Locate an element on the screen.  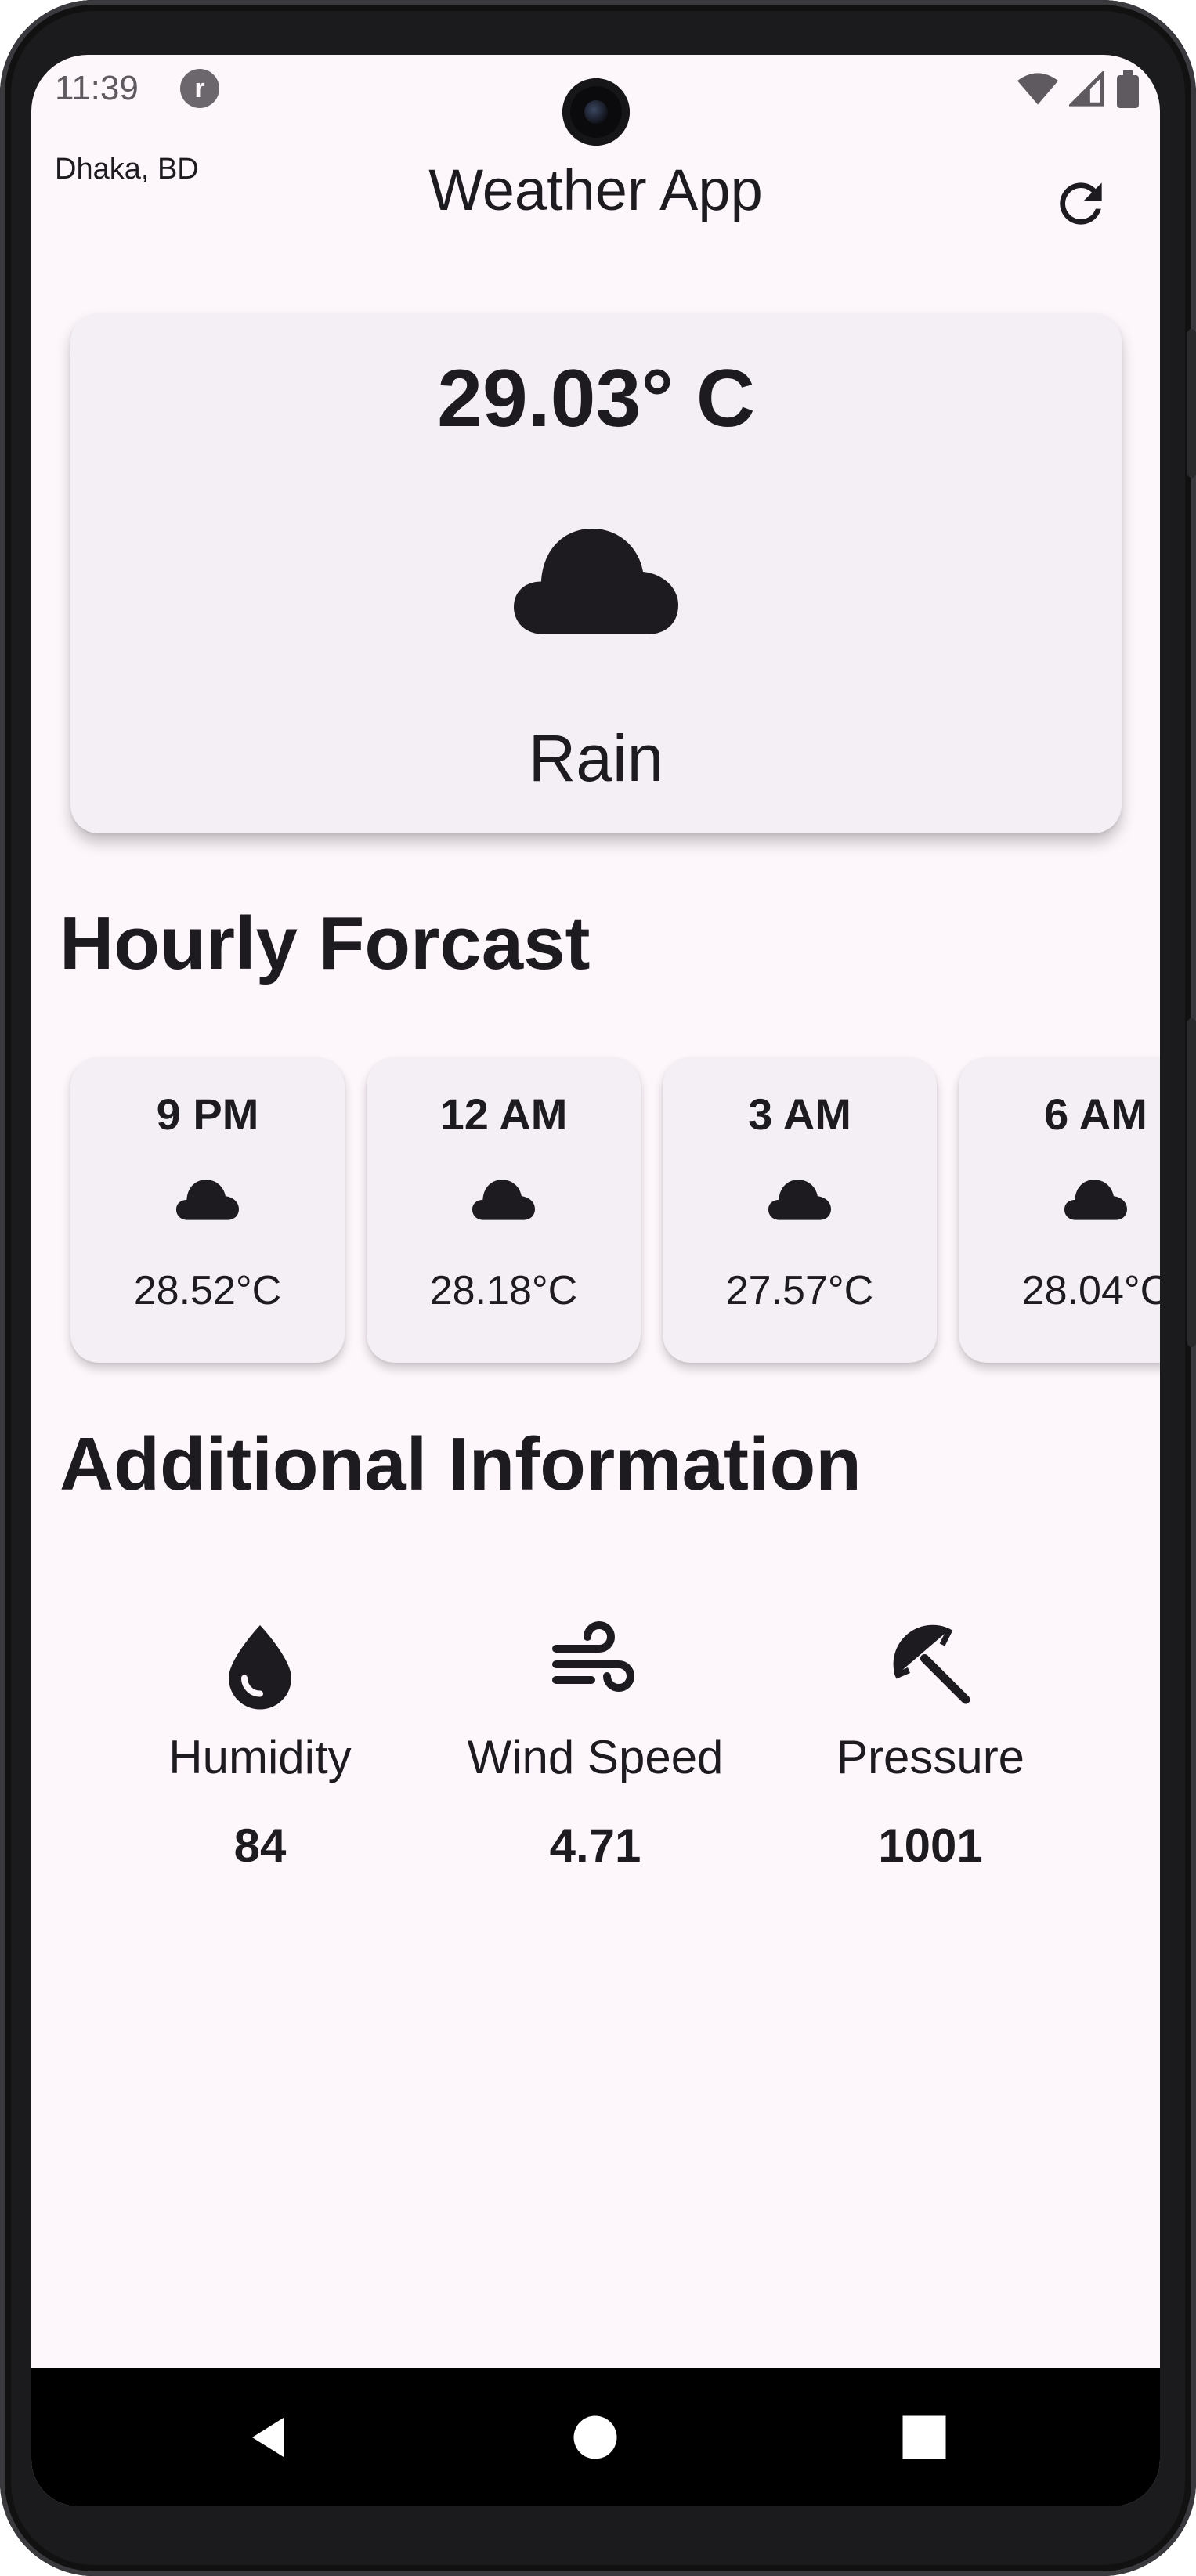
wind-speed-info: Wind Speed 4.71 is located at coordinates (595, 1745).